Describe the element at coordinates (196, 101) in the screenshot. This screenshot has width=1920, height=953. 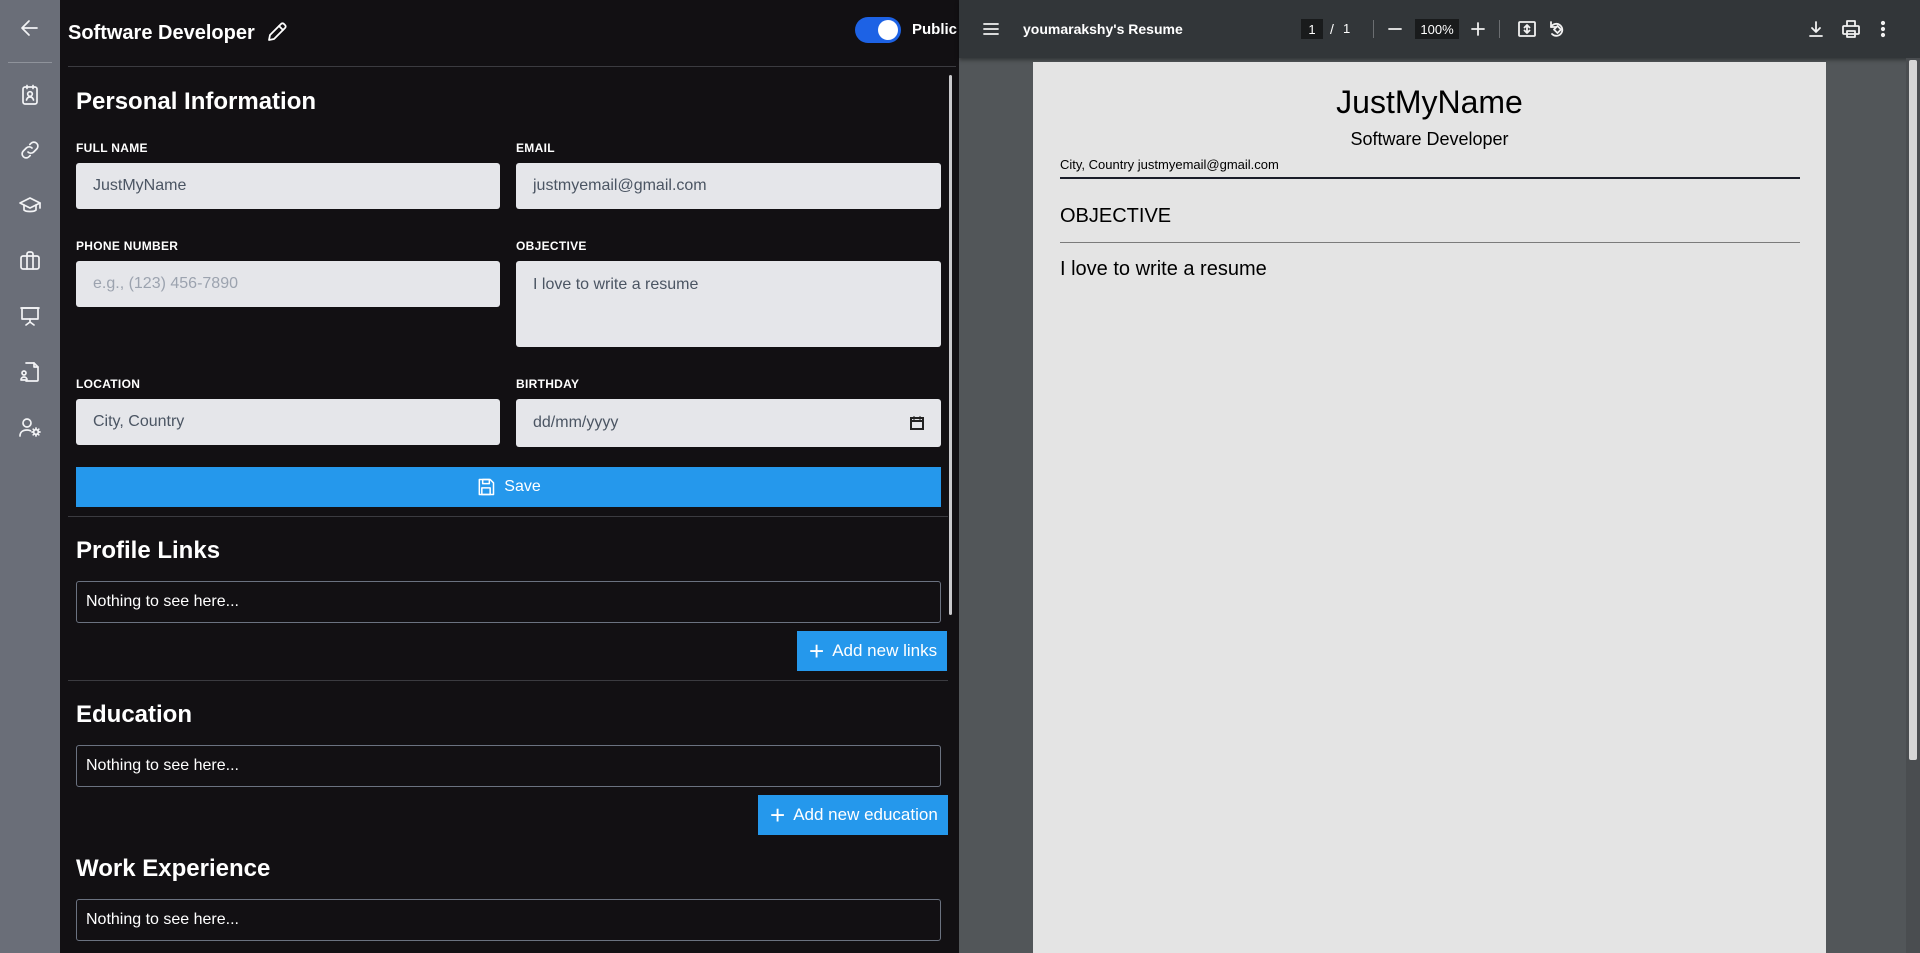
I see `personal-info-title: Personal Information` at that location.